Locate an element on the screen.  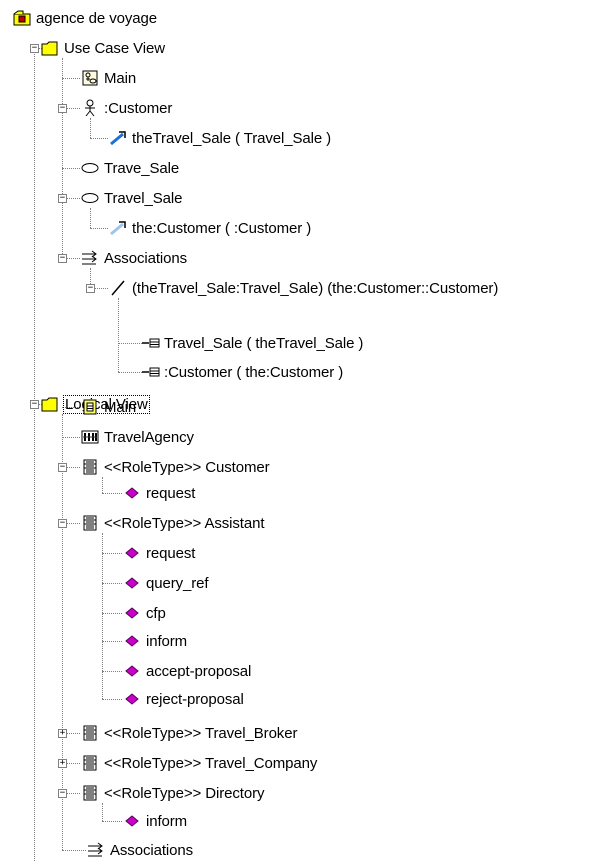
association-icon is located at coordinates (118, 288).